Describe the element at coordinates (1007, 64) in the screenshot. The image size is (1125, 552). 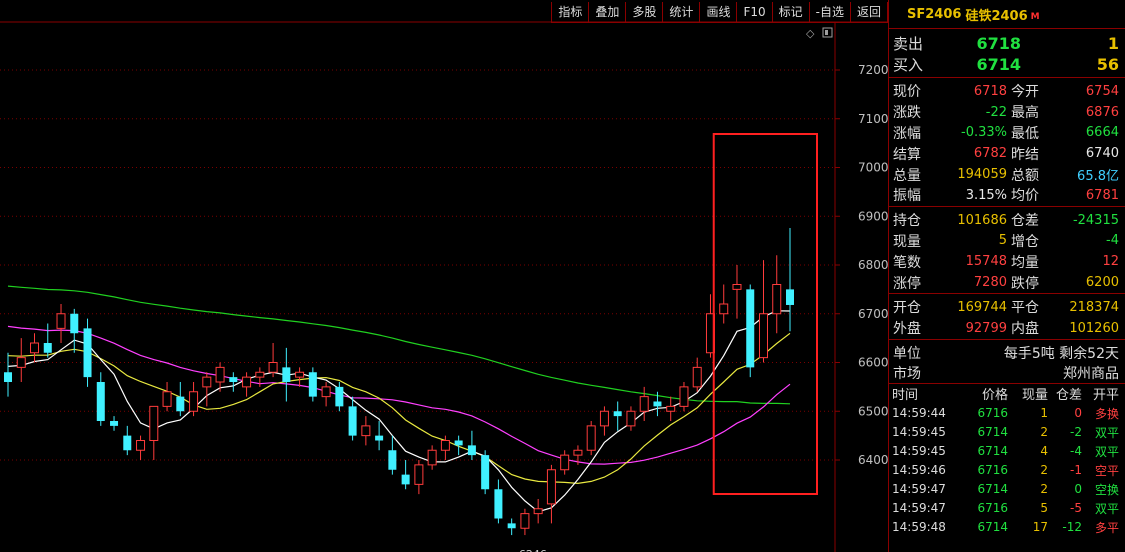
I see `order-book-buy-row: 买入 6714 56` at that location.